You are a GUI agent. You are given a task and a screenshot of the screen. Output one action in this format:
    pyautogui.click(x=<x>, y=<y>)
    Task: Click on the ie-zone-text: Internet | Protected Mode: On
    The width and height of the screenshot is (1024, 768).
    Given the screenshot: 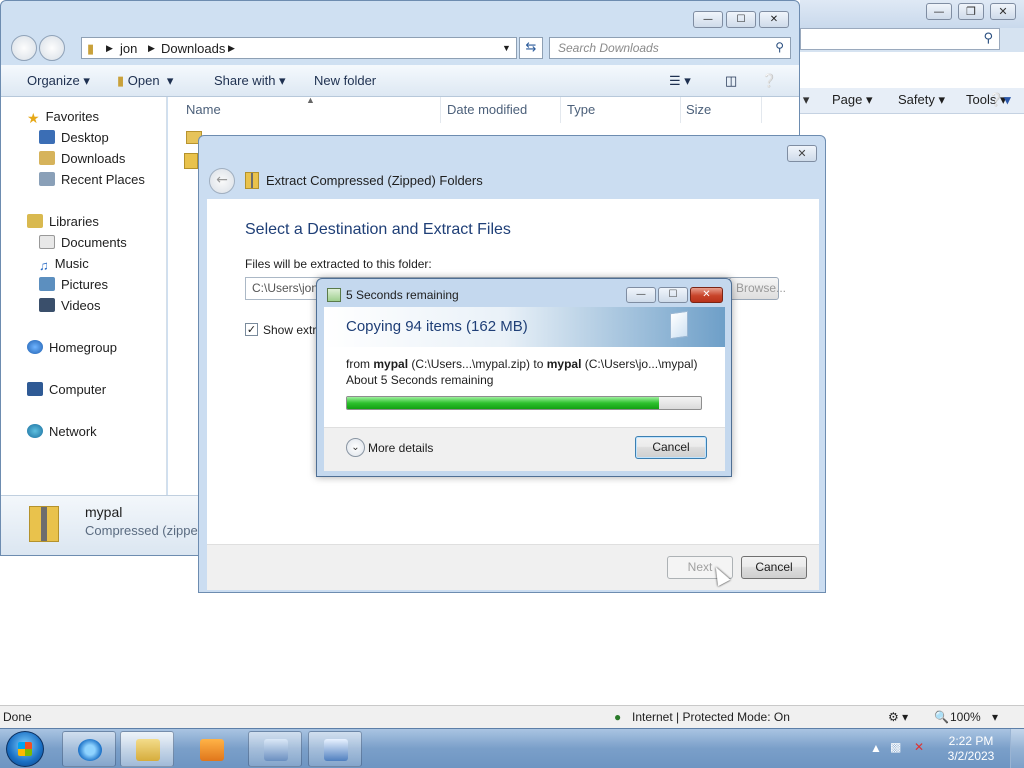 What is the action you would take?
    pyautogui.click(x=711, y=717)
    